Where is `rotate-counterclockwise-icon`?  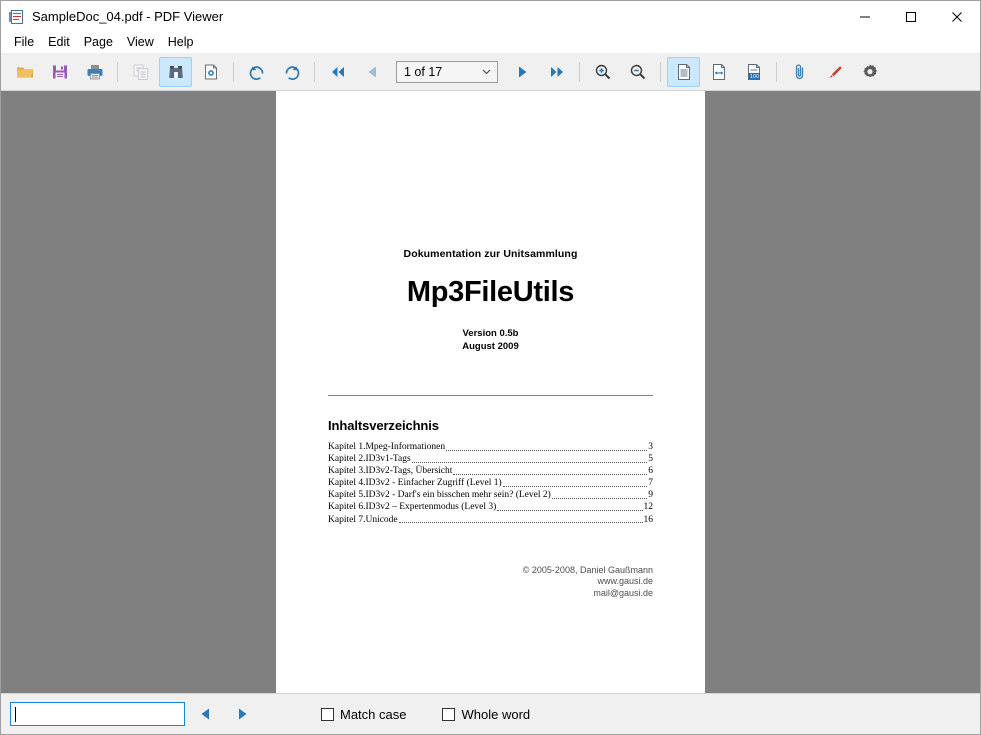
rotate-counterclockwise-icon is located at coordinates (256, 72).